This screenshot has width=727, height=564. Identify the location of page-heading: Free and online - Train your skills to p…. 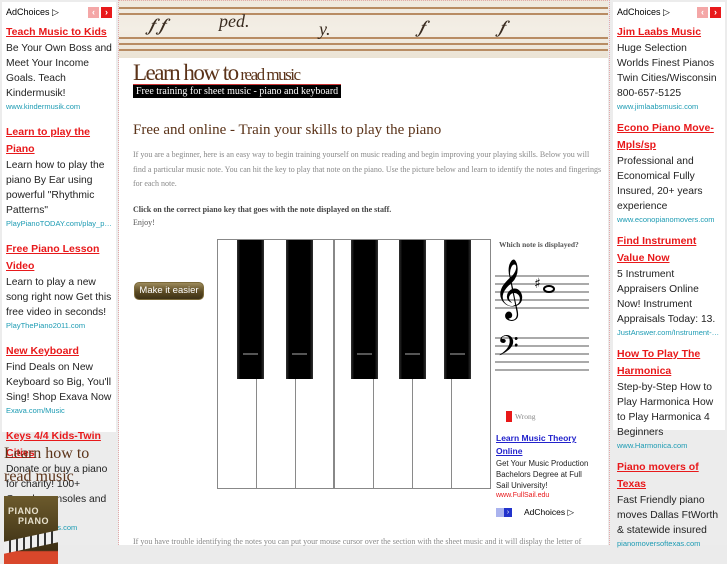
(287, 130).